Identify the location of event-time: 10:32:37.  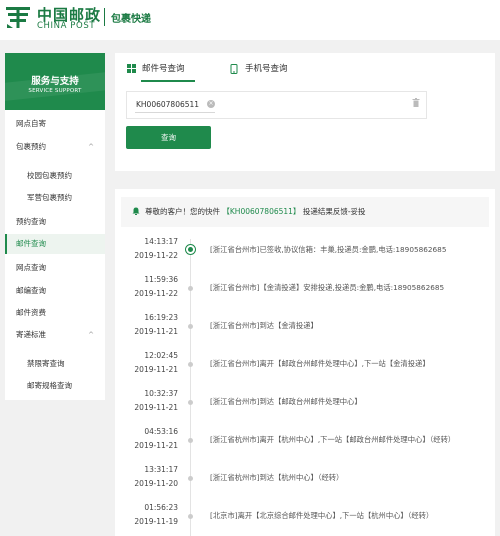
(161, 393).